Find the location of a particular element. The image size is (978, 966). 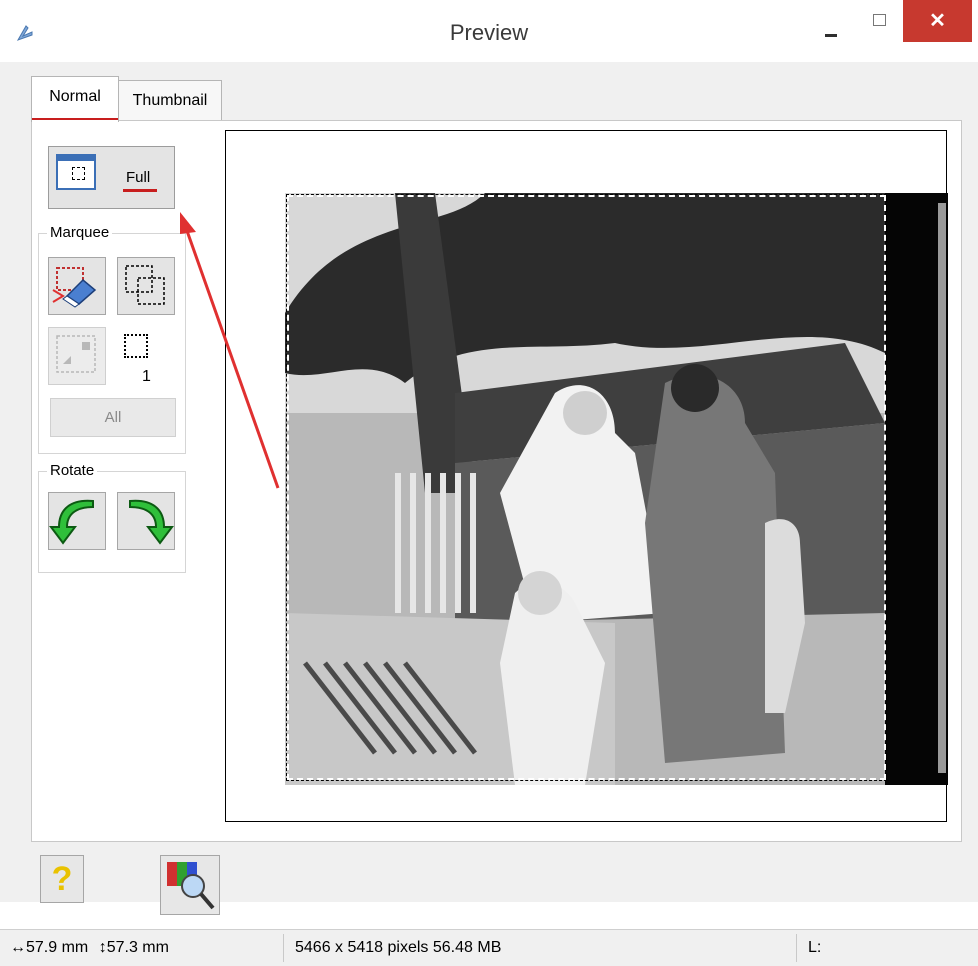

rotate-left-icon is located at coordinates (71, 522).